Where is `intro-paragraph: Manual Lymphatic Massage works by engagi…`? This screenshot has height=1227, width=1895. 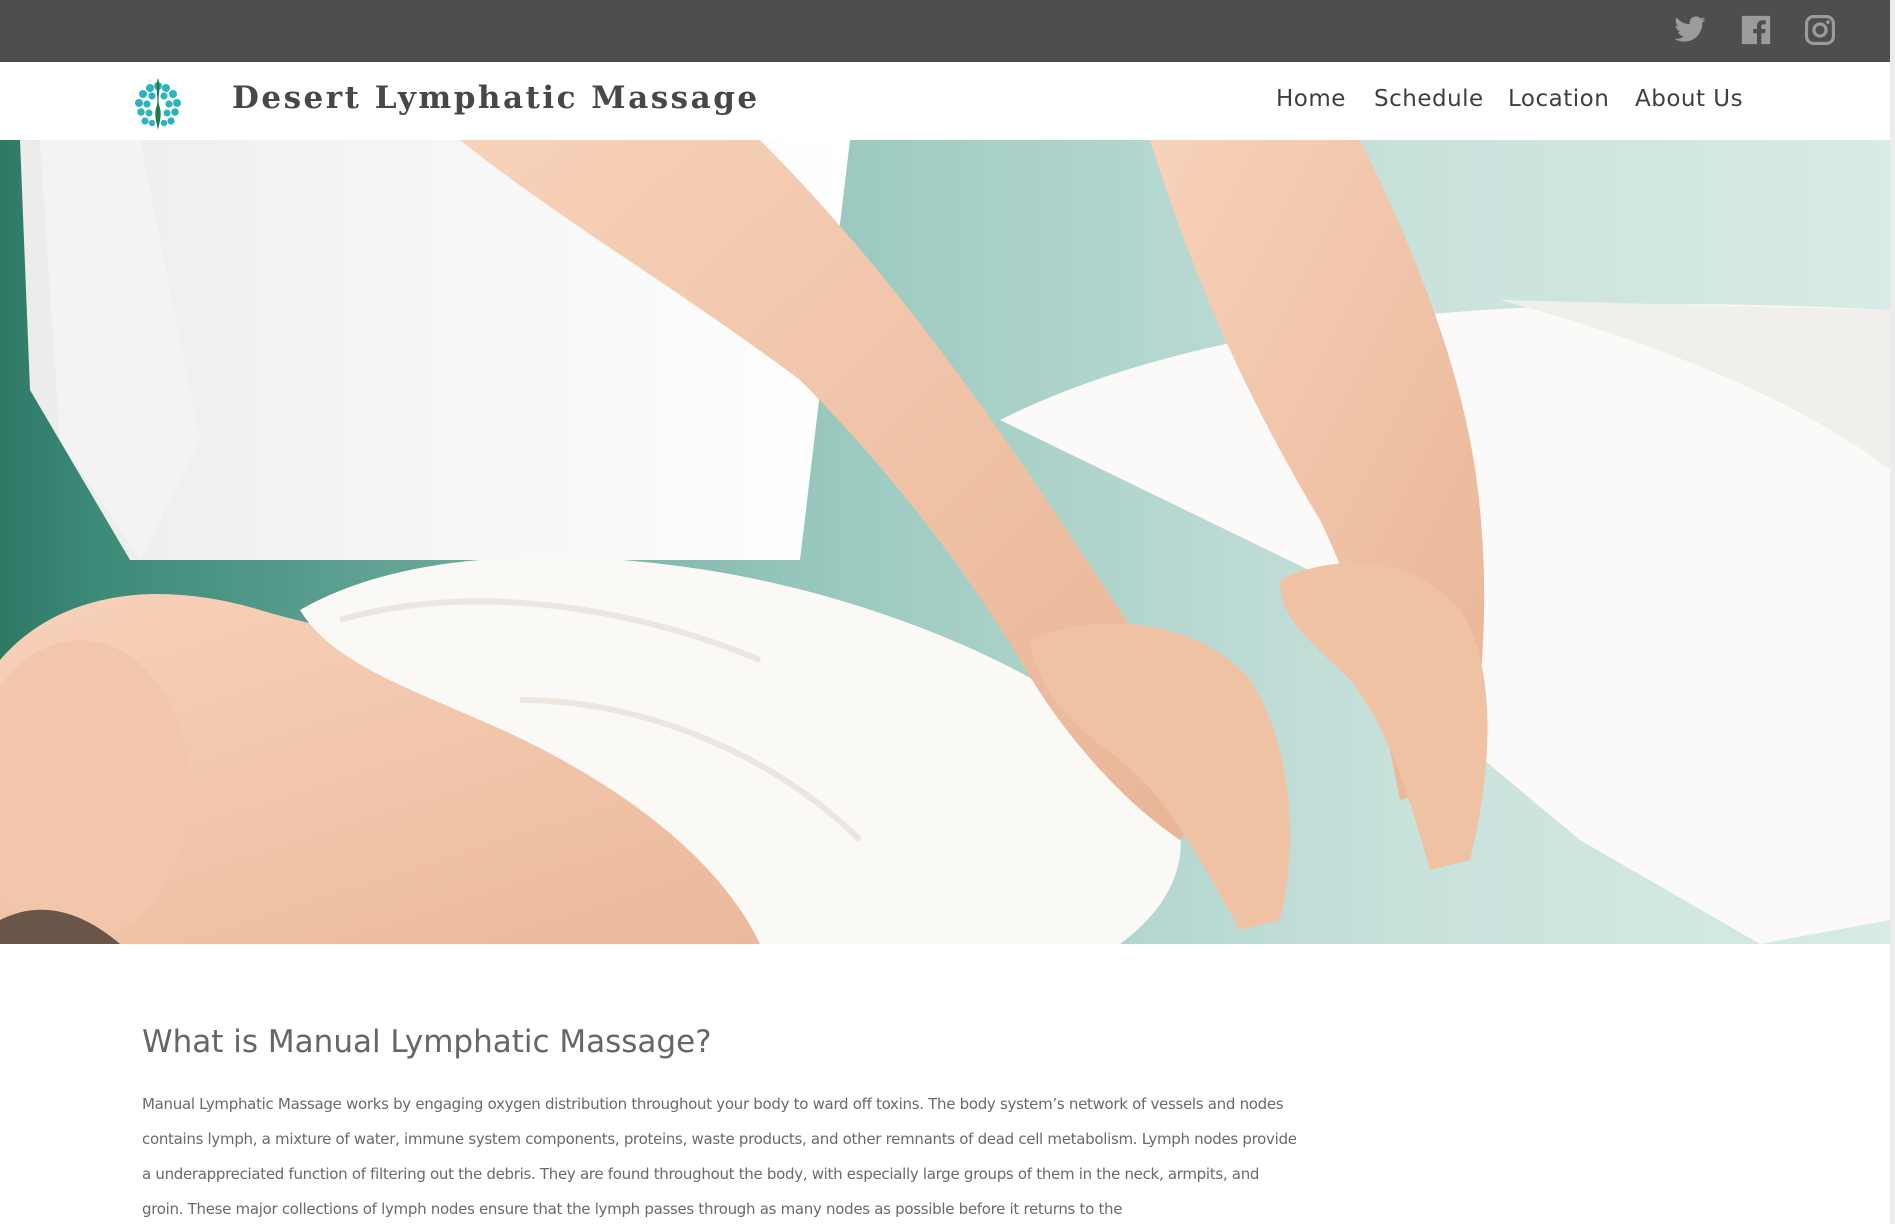
intro-paragraph: Manual Lymphatic Massage works by engagi… is located at coordinates (719, 1156).